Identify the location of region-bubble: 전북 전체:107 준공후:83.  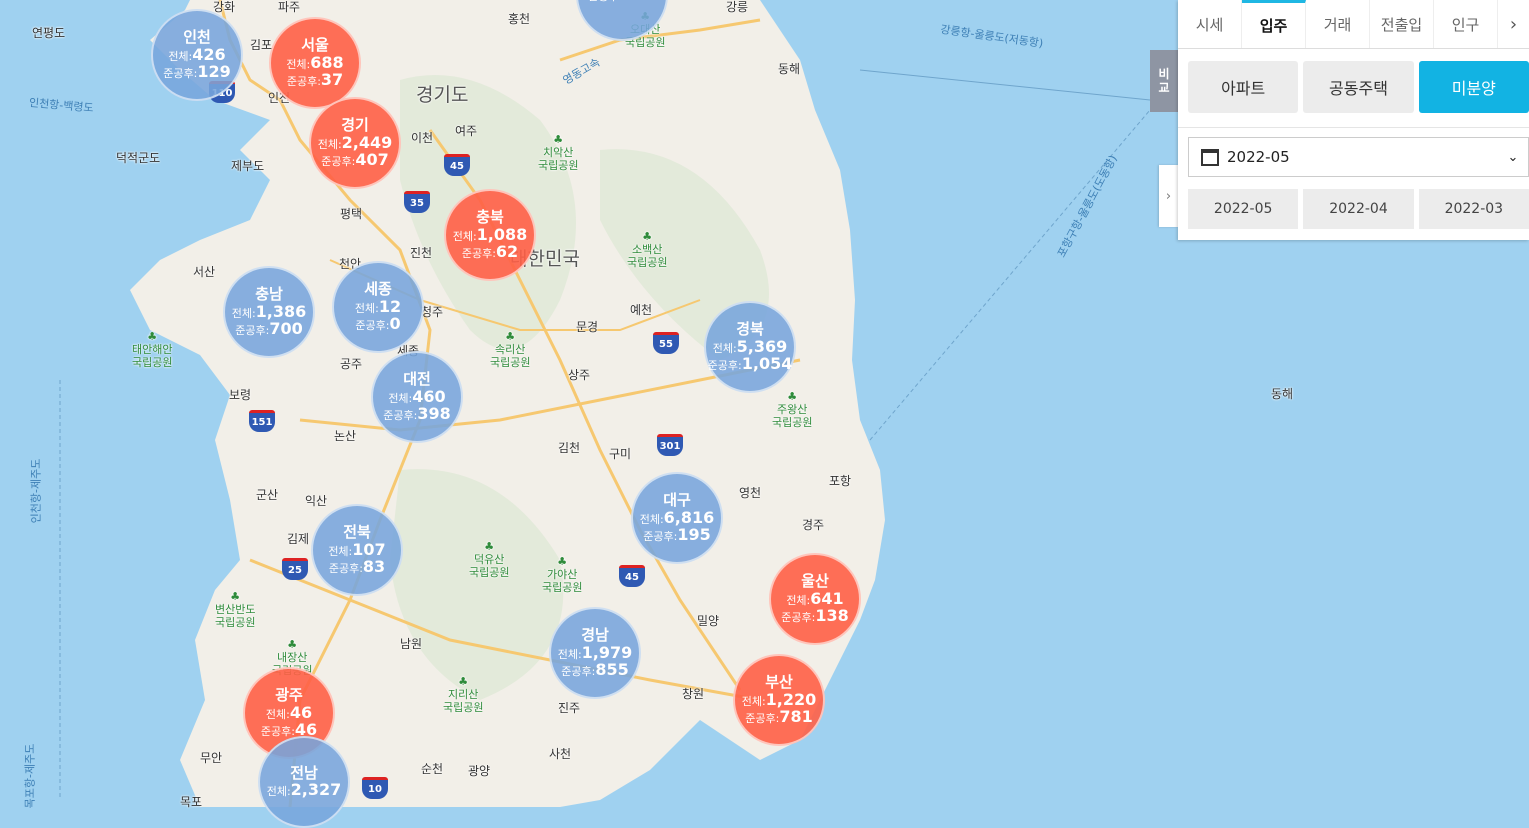
(357, 550).